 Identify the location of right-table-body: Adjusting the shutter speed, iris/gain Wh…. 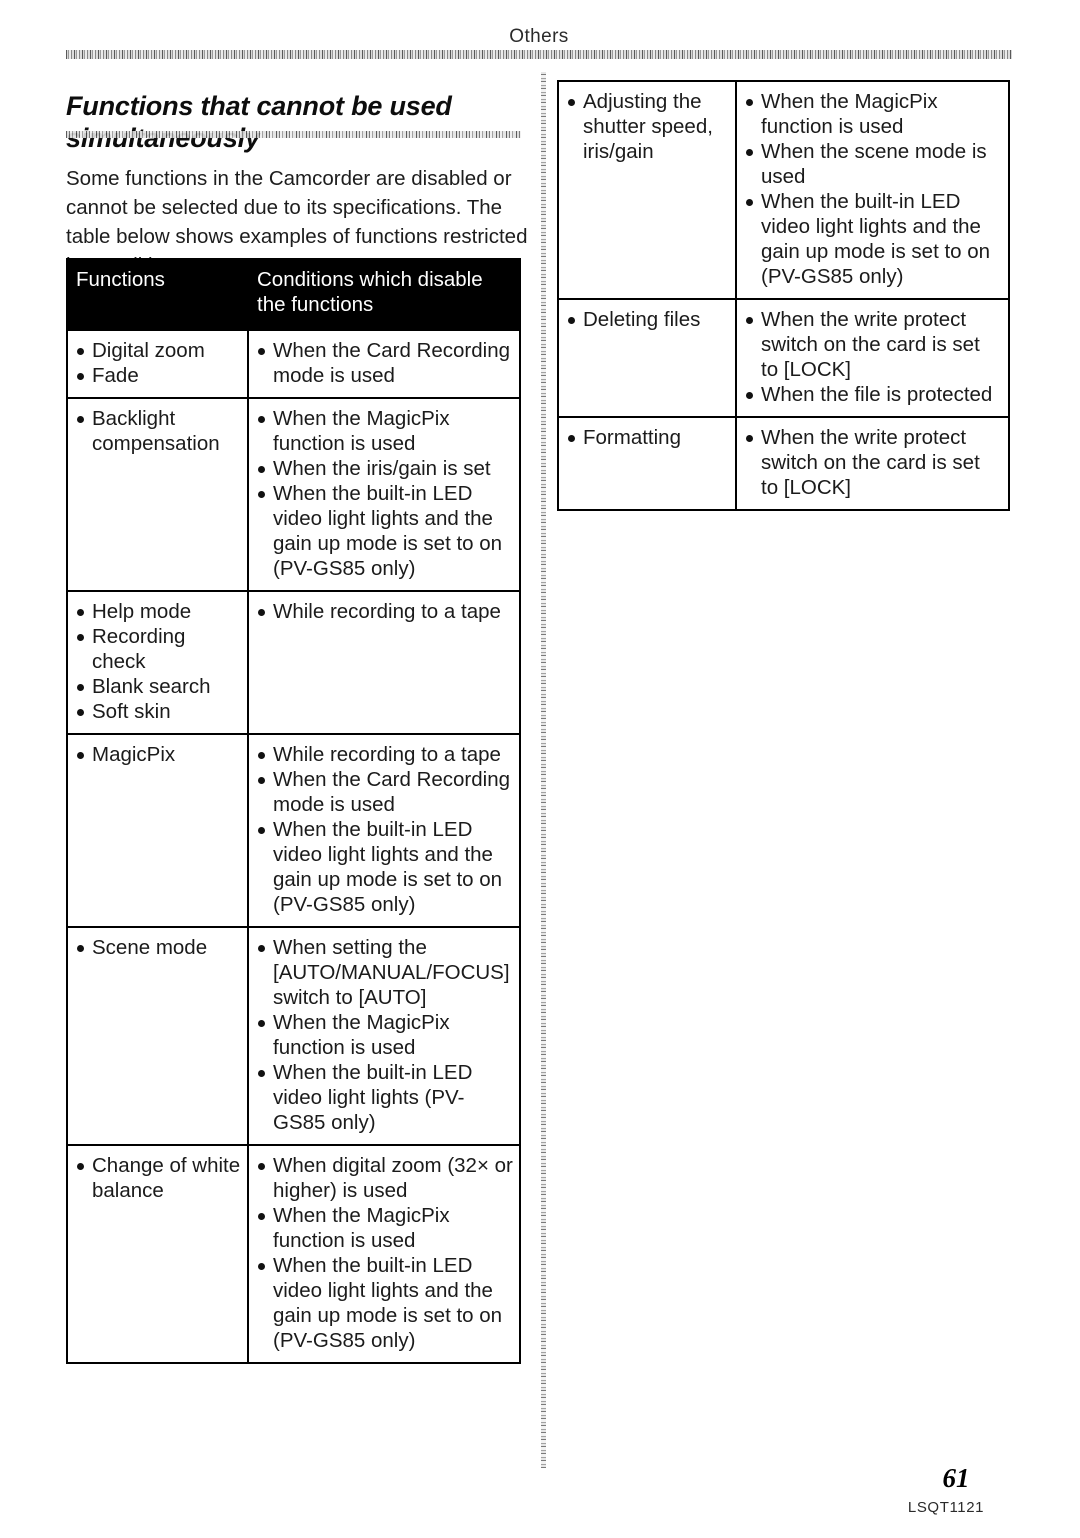
(783, 295).